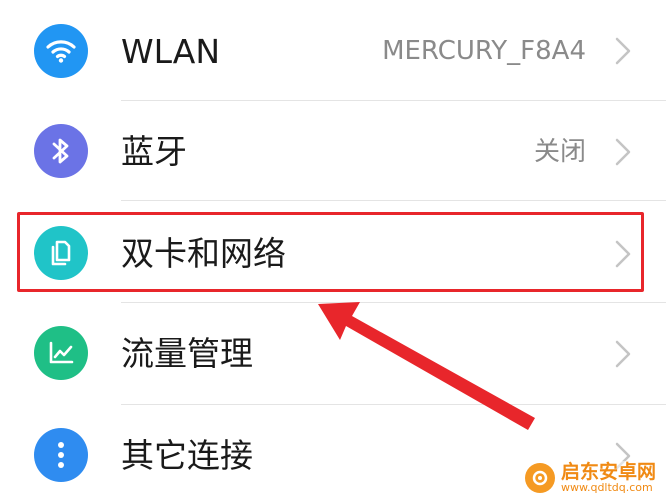  What do you see at coordinates (539, 478) in the screenshot?
I see `watermark-logo-icon` at bounding box center [539, 478].